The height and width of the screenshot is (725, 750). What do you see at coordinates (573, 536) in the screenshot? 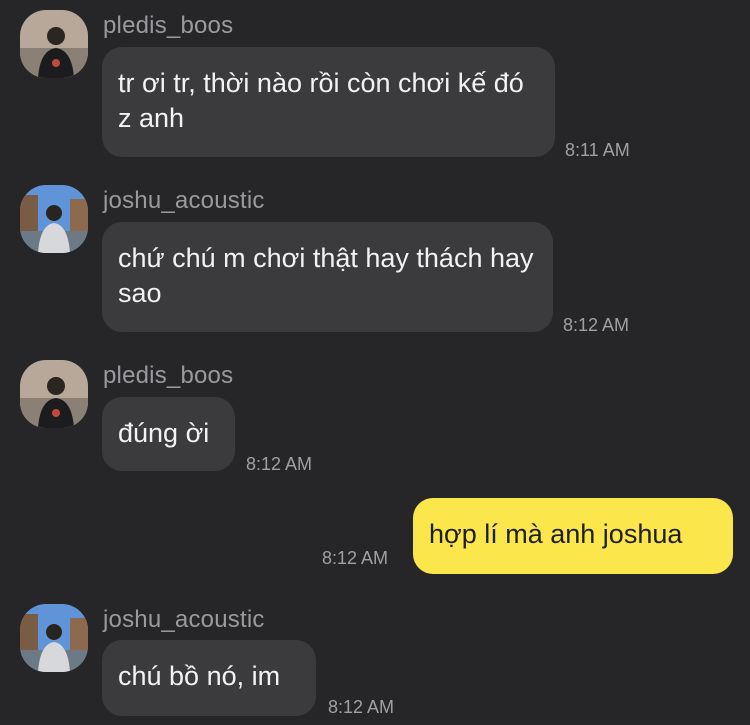
I see `message-bubble: hợp lí mà anh joshua` at bounding box center [573, 536].